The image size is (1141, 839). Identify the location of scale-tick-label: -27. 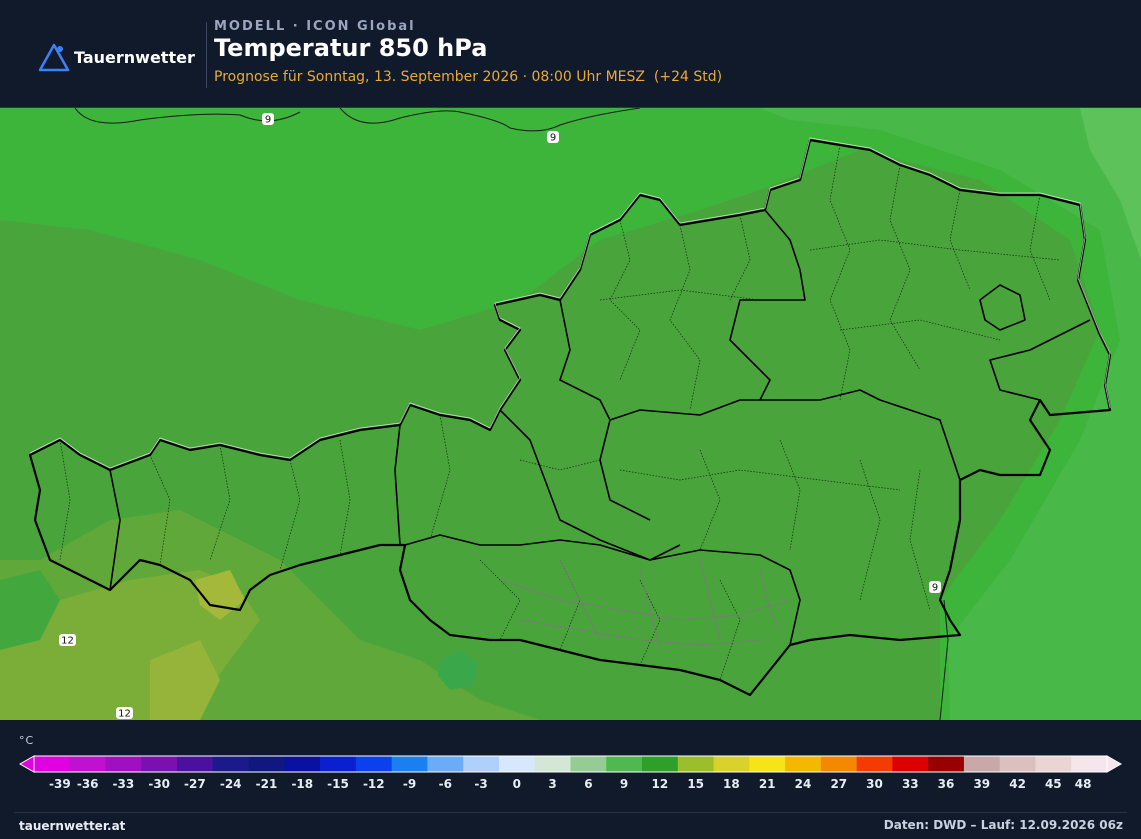
(195, 784).